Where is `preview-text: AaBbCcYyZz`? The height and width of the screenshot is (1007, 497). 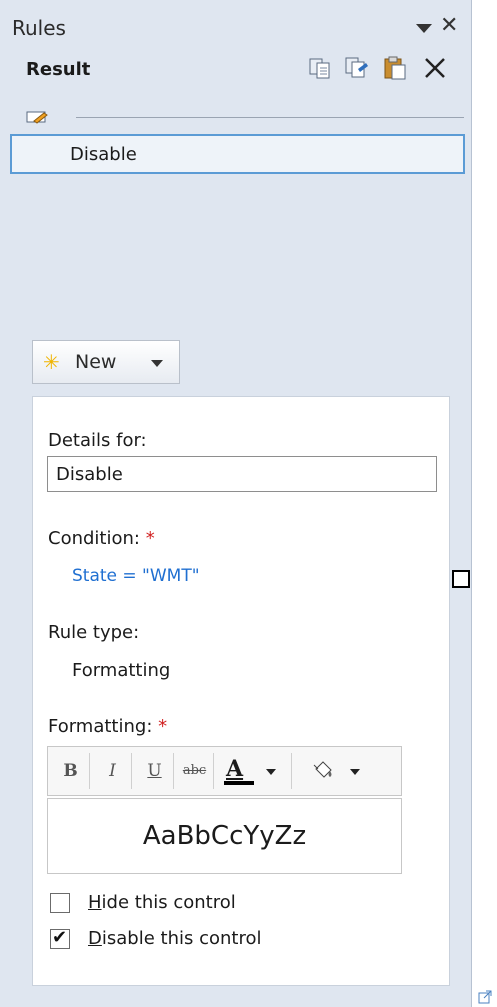 preview-text: AaBbCcYyZz is located at coordinates (224, 836).